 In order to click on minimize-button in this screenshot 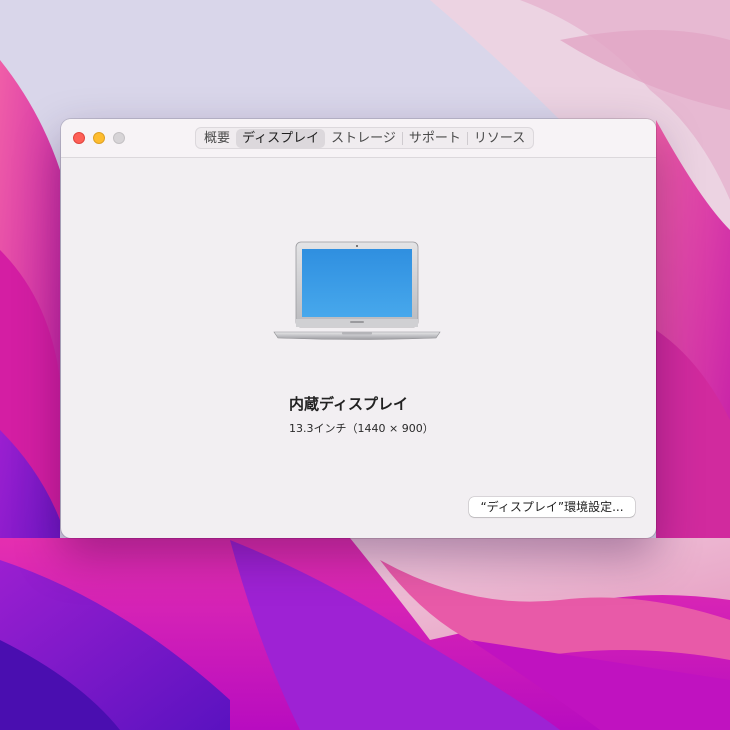, I will do `click(99, 138)`.